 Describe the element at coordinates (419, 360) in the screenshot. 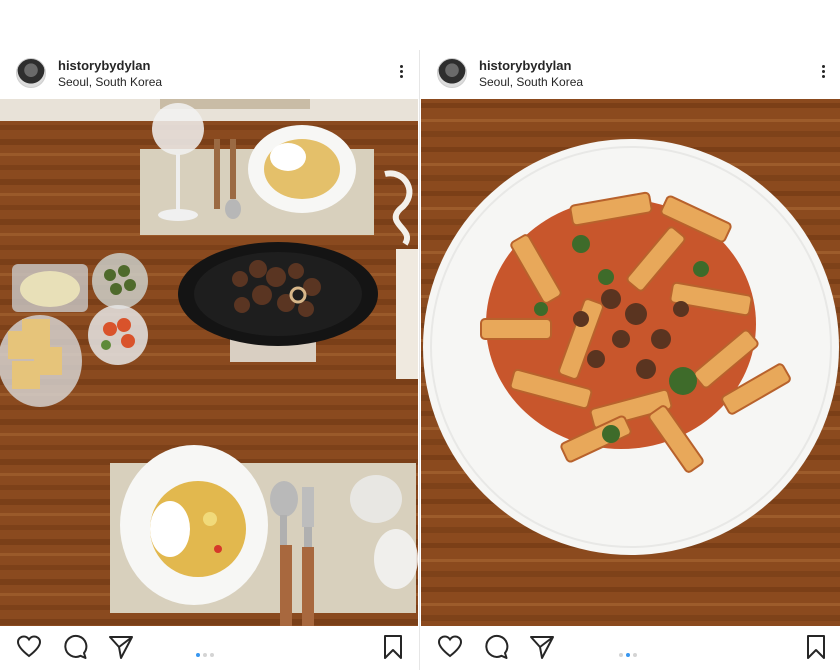

I see `post-divider-line` at that location.